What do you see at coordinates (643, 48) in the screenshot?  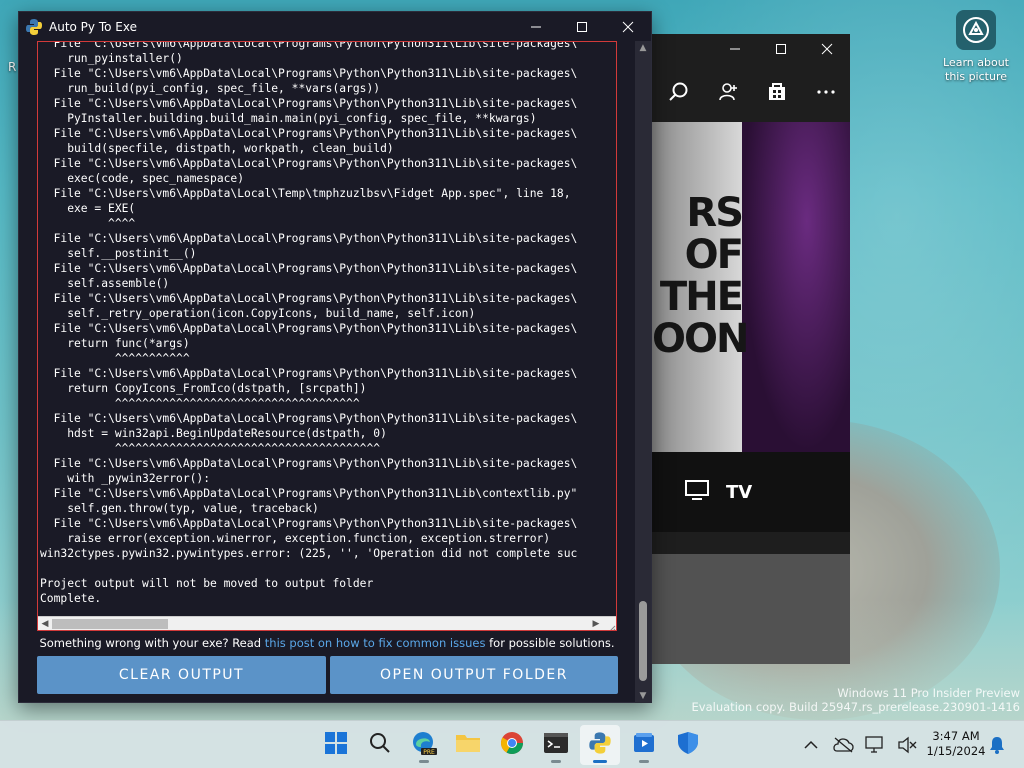 I see `scroll-up-arrow-icon: ▲` at bounding box center [643, 48].